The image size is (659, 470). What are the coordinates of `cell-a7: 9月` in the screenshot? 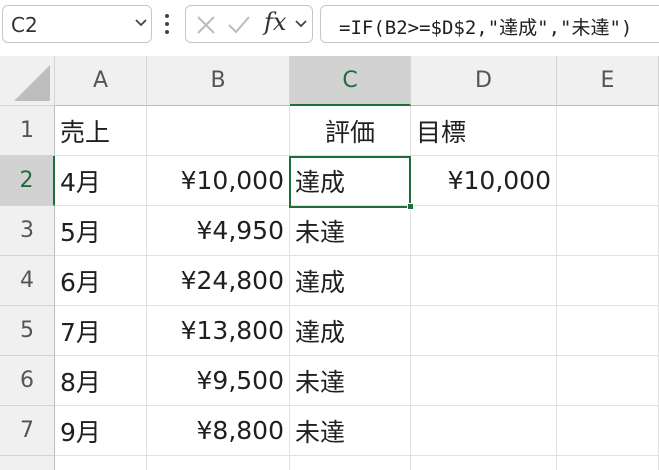 It's located at (101, 431).